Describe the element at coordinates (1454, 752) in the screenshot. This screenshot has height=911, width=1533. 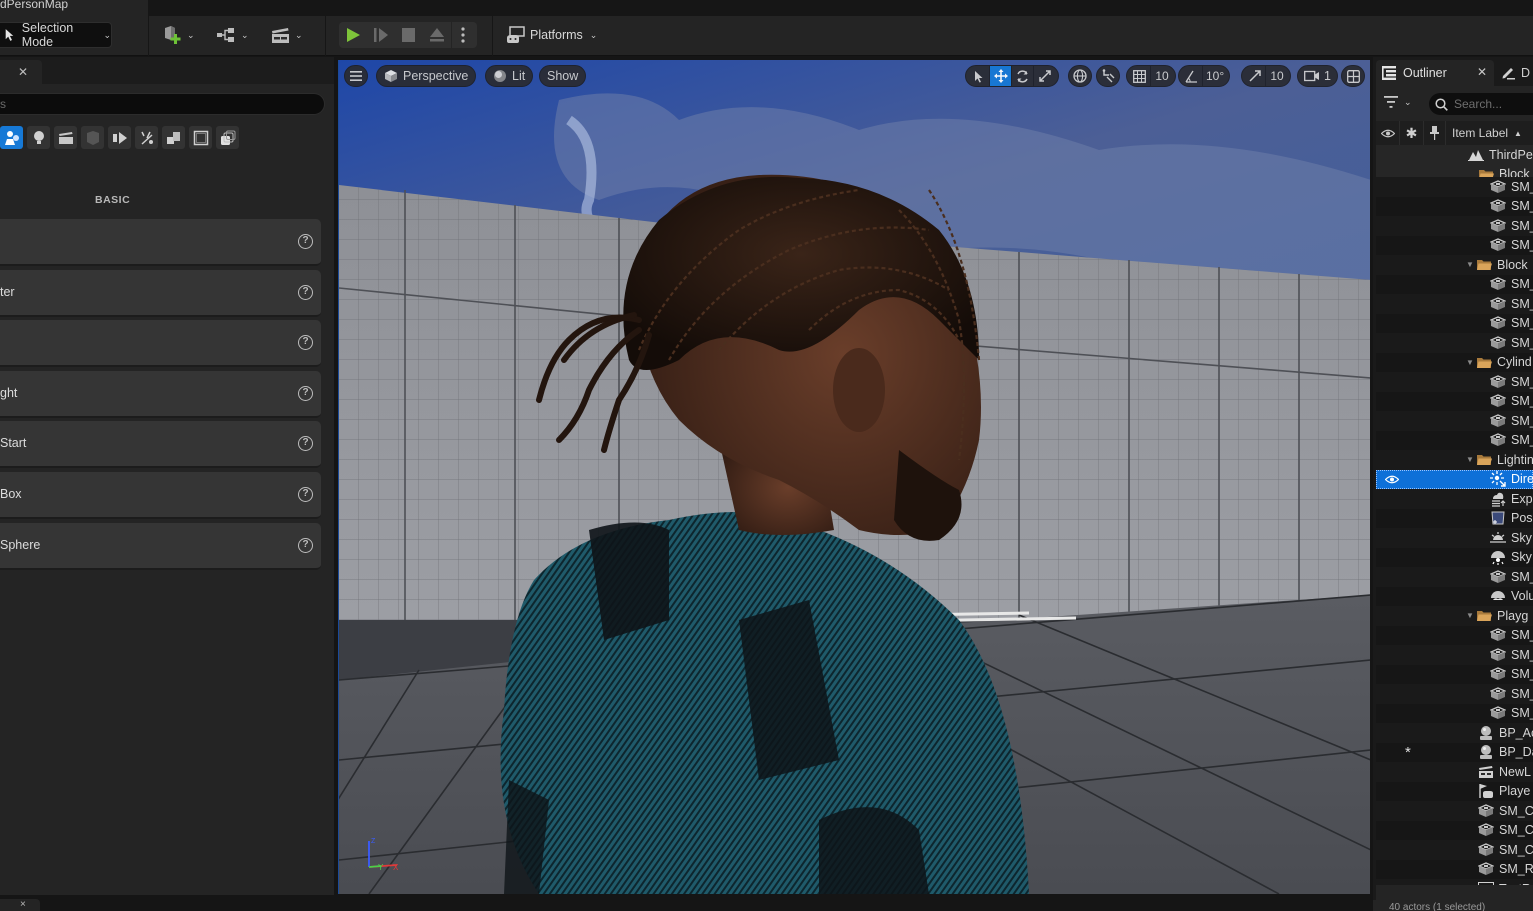
I see `outliner-actor-row: * BP_Da` at that location.